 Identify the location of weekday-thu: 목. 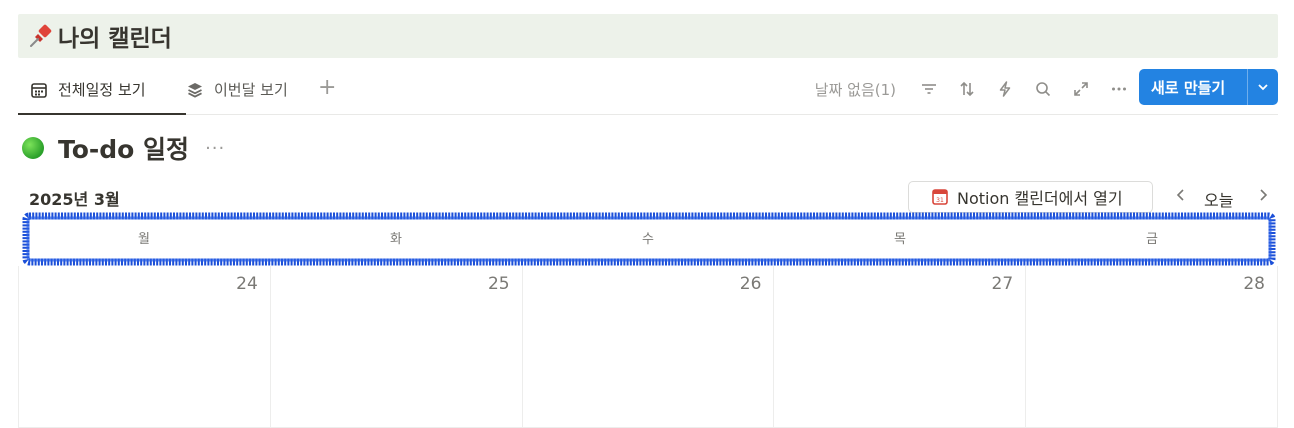
(900, 239).